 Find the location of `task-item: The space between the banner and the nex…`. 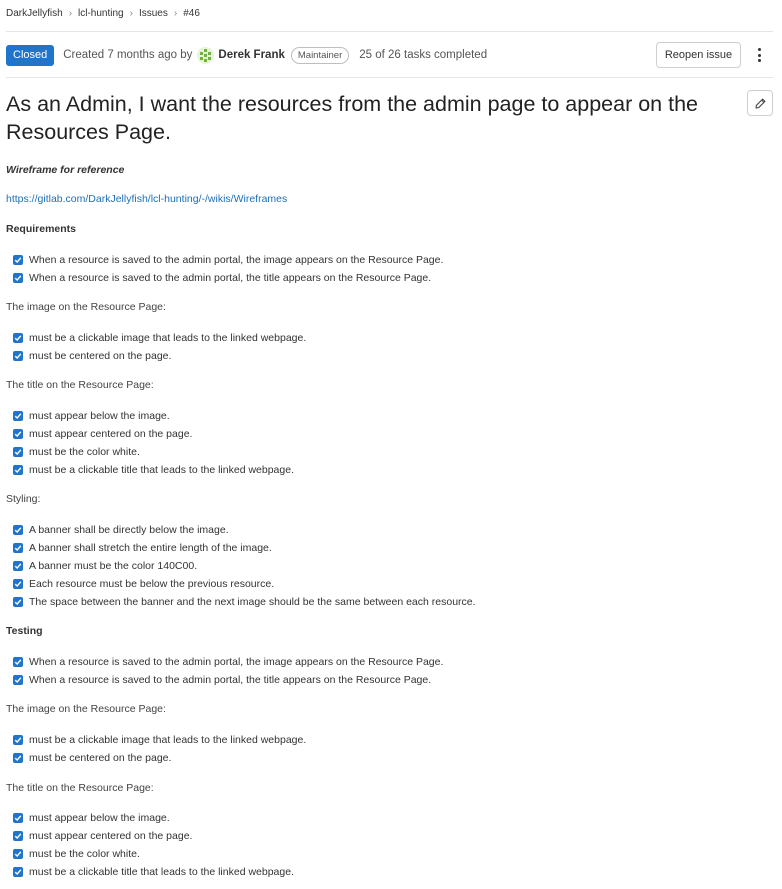

task-item: The space between the banner and the nex… is located at coordinates (244, 602).